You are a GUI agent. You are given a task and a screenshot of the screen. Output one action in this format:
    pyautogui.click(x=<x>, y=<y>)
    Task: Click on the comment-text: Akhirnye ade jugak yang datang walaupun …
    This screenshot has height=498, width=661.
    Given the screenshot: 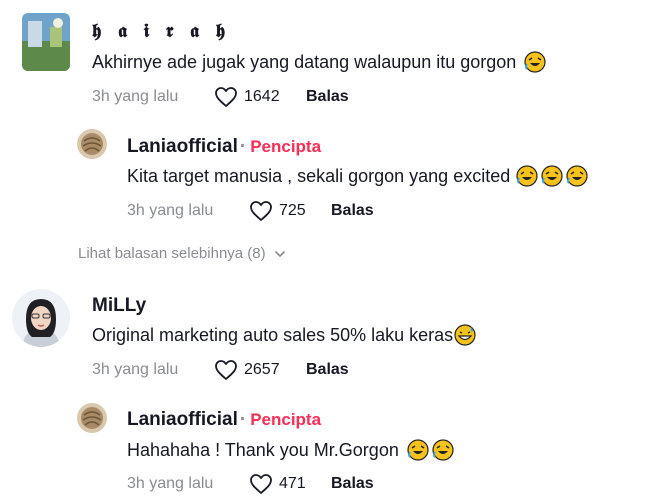 What is the action you would take?
    pyautogui.click(x=319, y=62)
    